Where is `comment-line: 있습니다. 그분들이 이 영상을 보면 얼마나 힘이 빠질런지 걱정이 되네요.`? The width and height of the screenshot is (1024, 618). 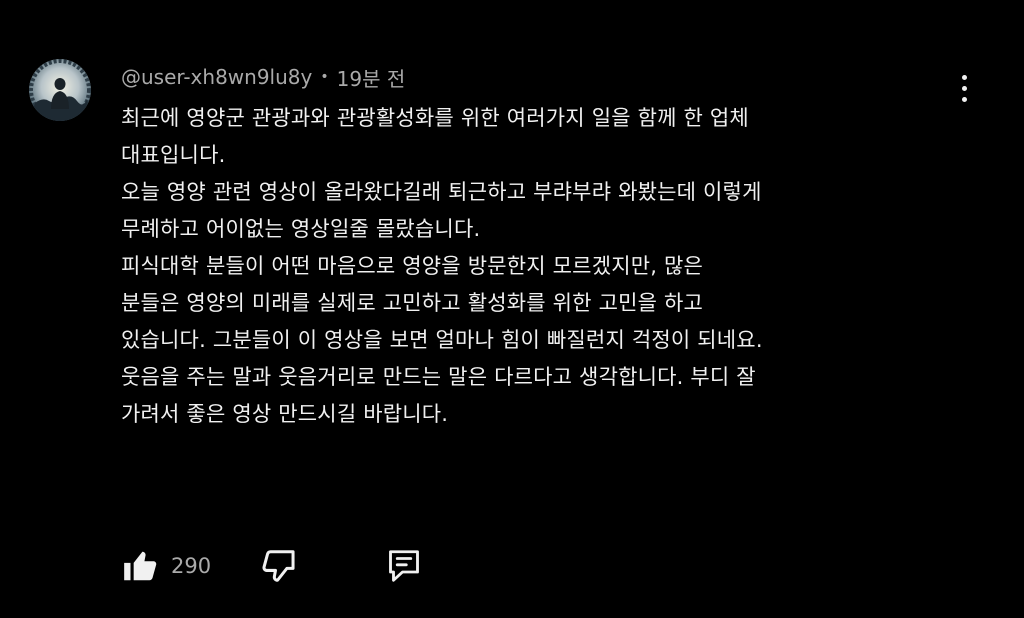 comment-line: 있습니다. 그분들이 이 영상을 보면 얼마나 힘이 빠질런지 걱정이 되네요. is located at coordinates (442, 340).